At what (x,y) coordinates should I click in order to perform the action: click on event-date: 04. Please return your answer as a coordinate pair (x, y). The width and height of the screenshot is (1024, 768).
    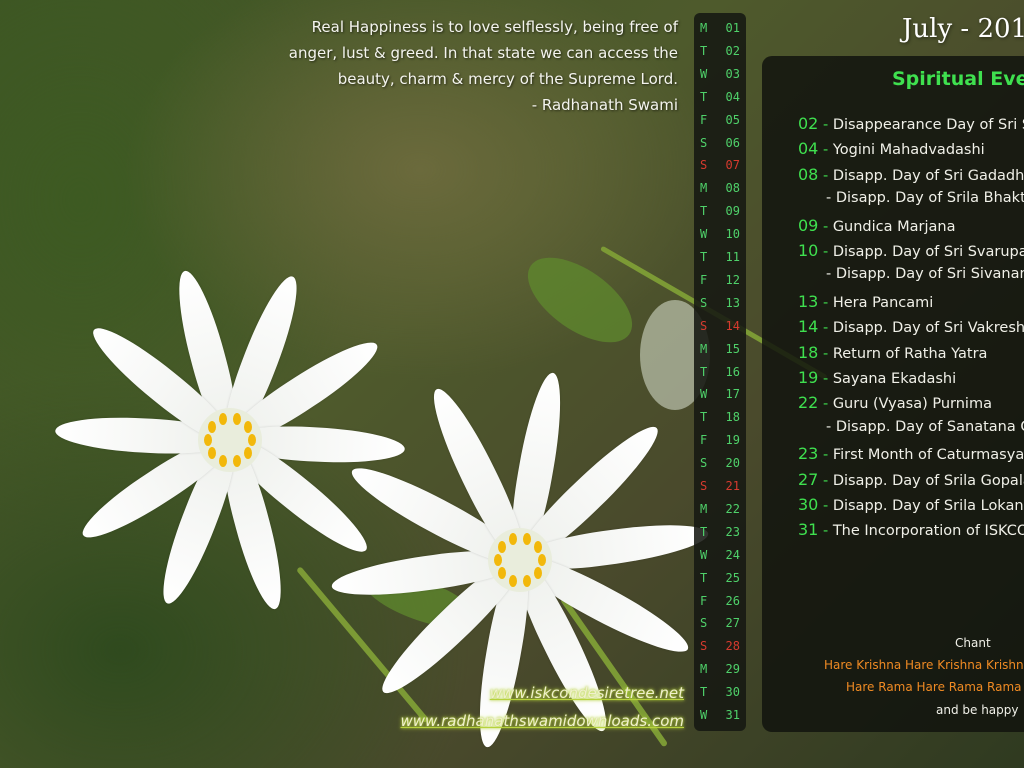
    Looking at the image, I should click on (808, 149).